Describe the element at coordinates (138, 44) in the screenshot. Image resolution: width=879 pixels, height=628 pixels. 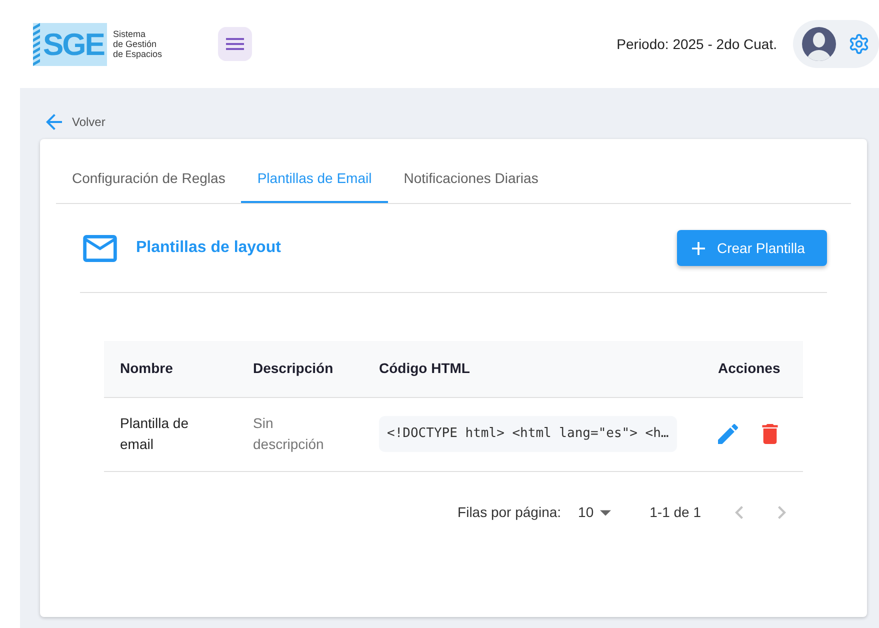
I see `logo-caption: Sistema de Gestión de Espacios` at that location.